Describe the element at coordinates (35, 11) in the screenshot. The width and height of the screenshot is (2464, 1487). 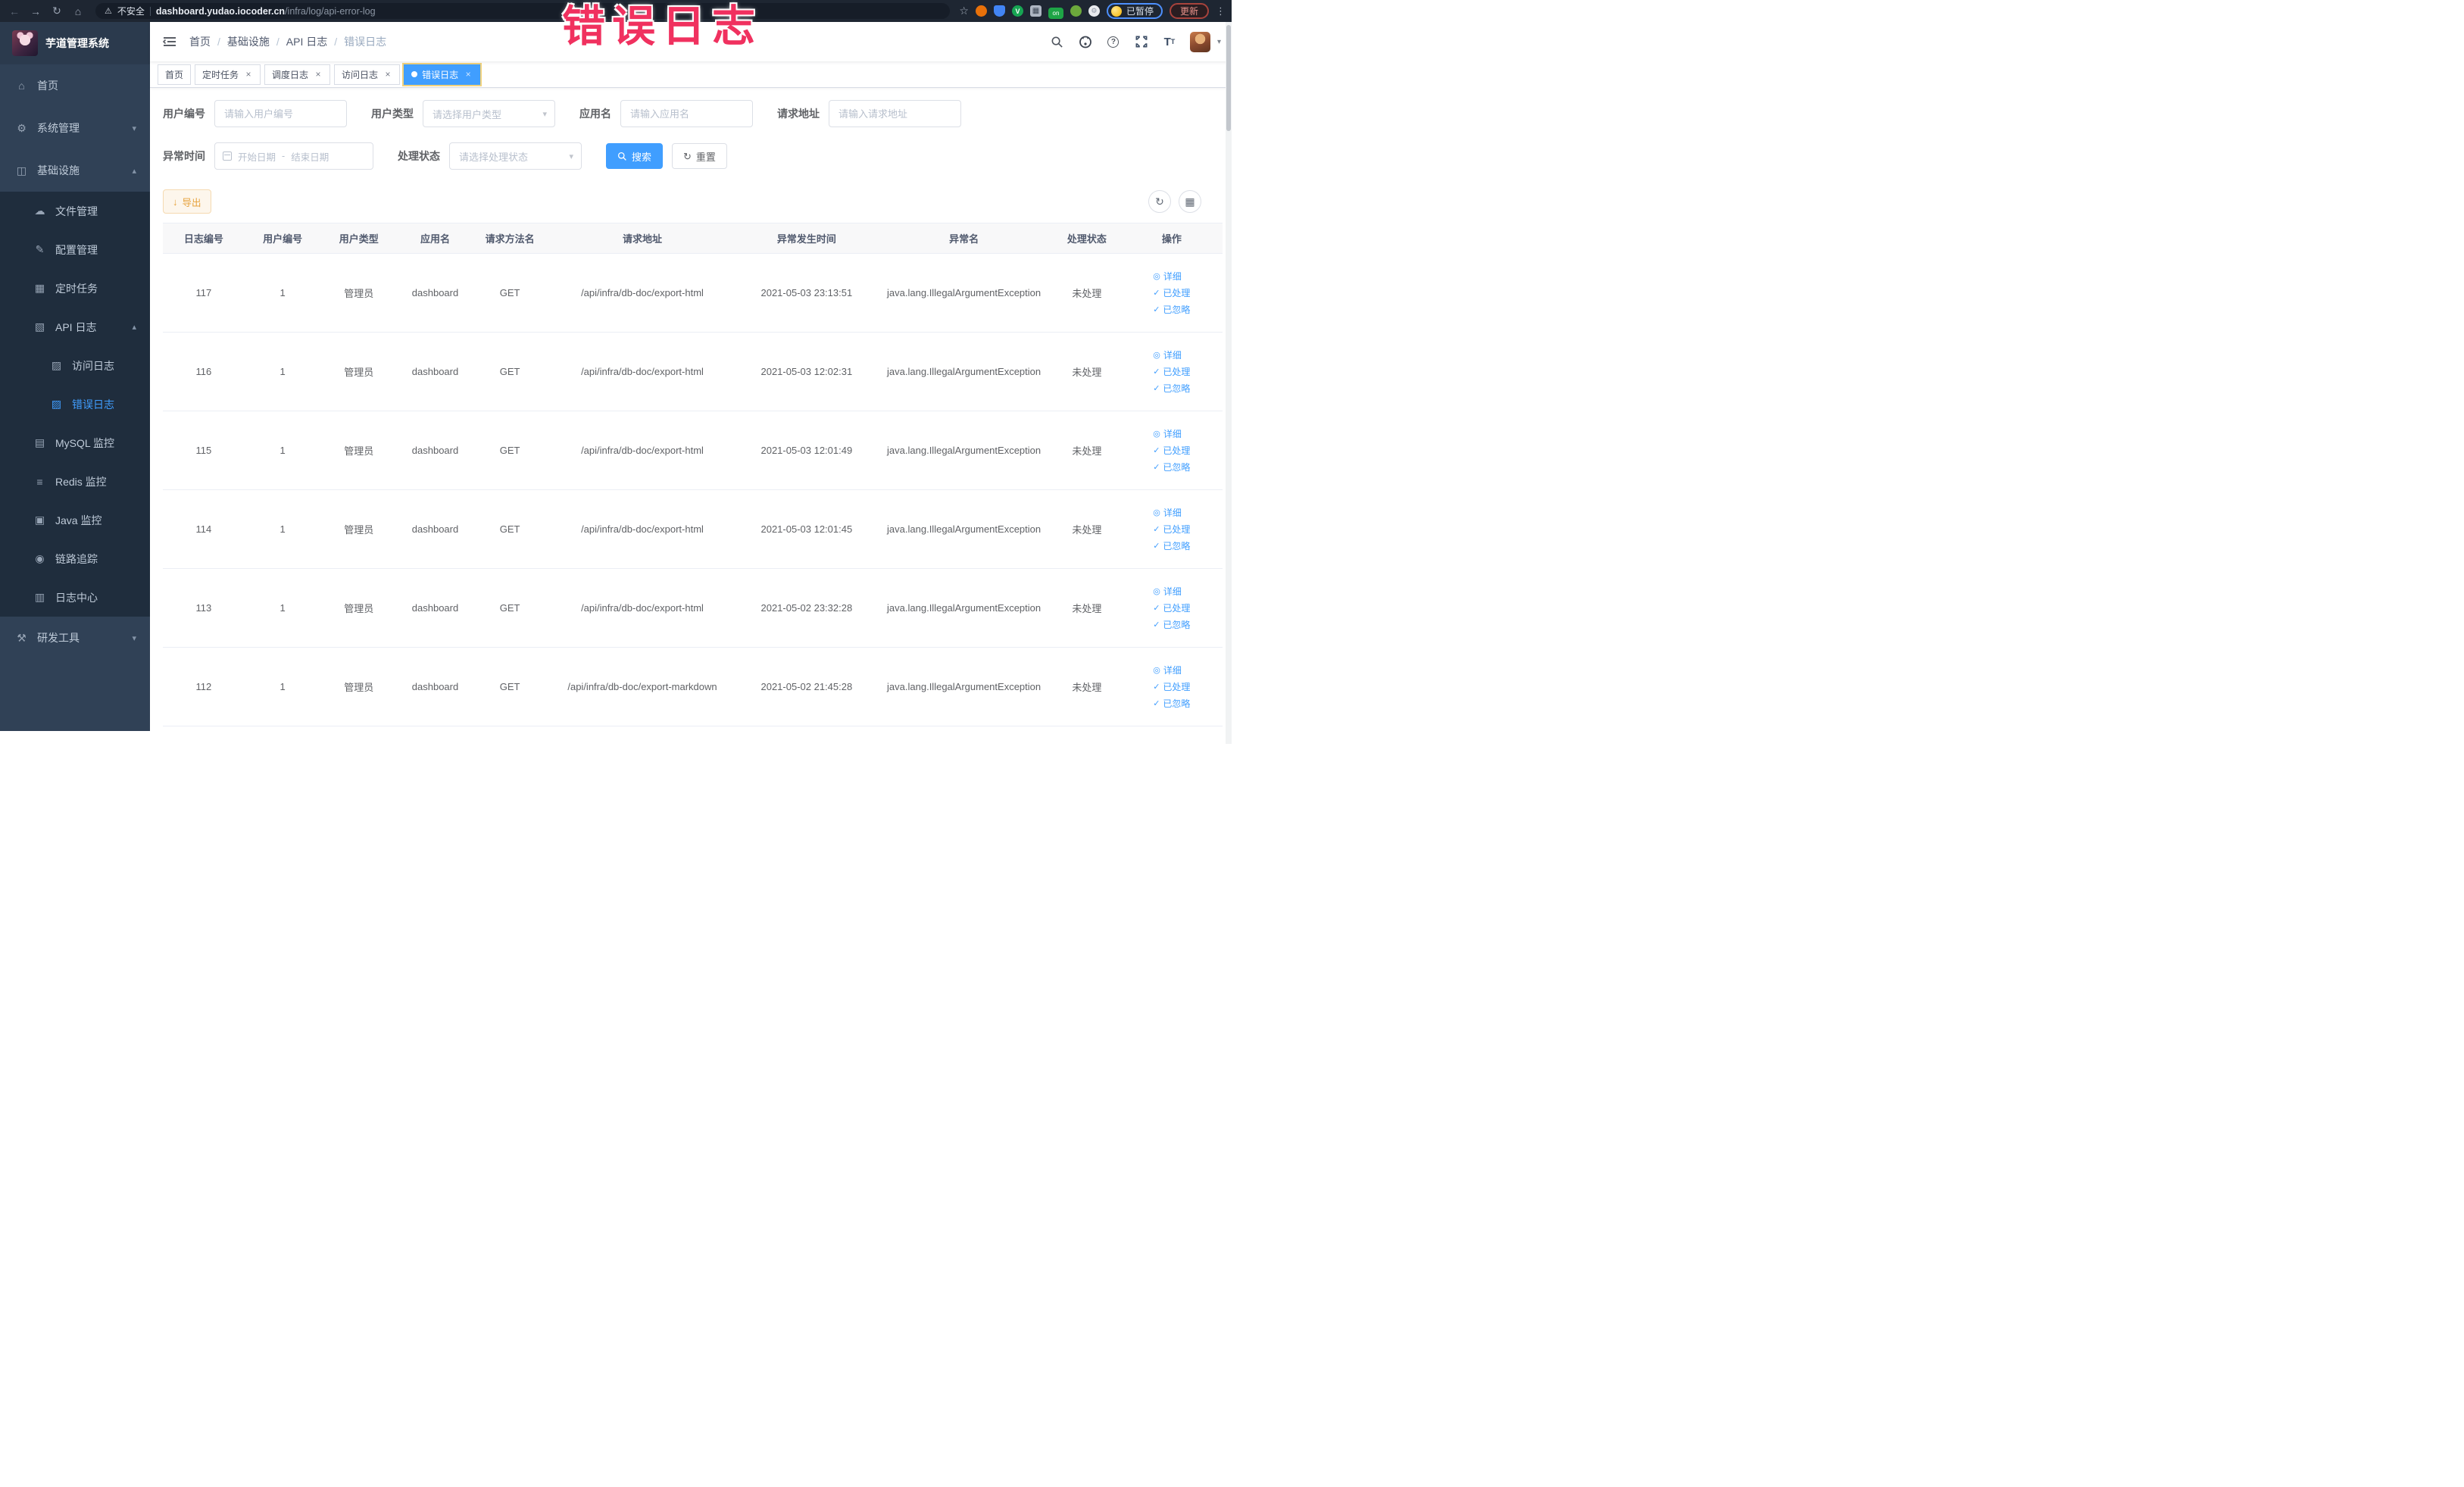
I see `forward-icon: →` at that location.